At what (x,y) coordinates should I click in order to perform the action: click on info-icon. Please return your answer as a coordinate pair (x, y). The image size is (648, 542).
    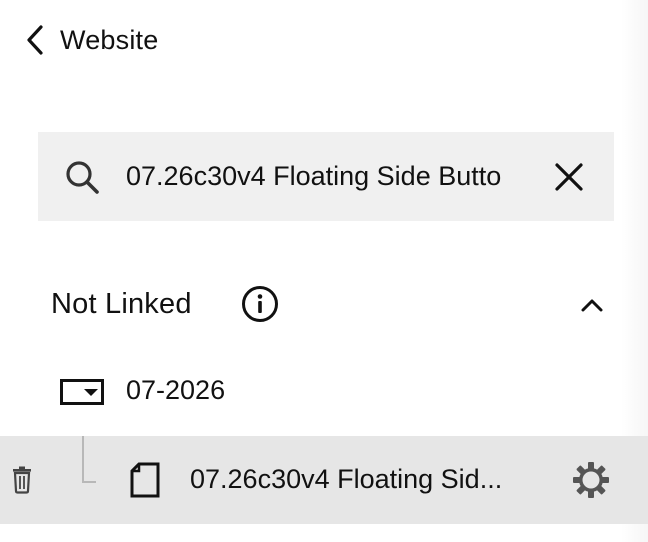
    Looking at the image, I should click on (260, 304).